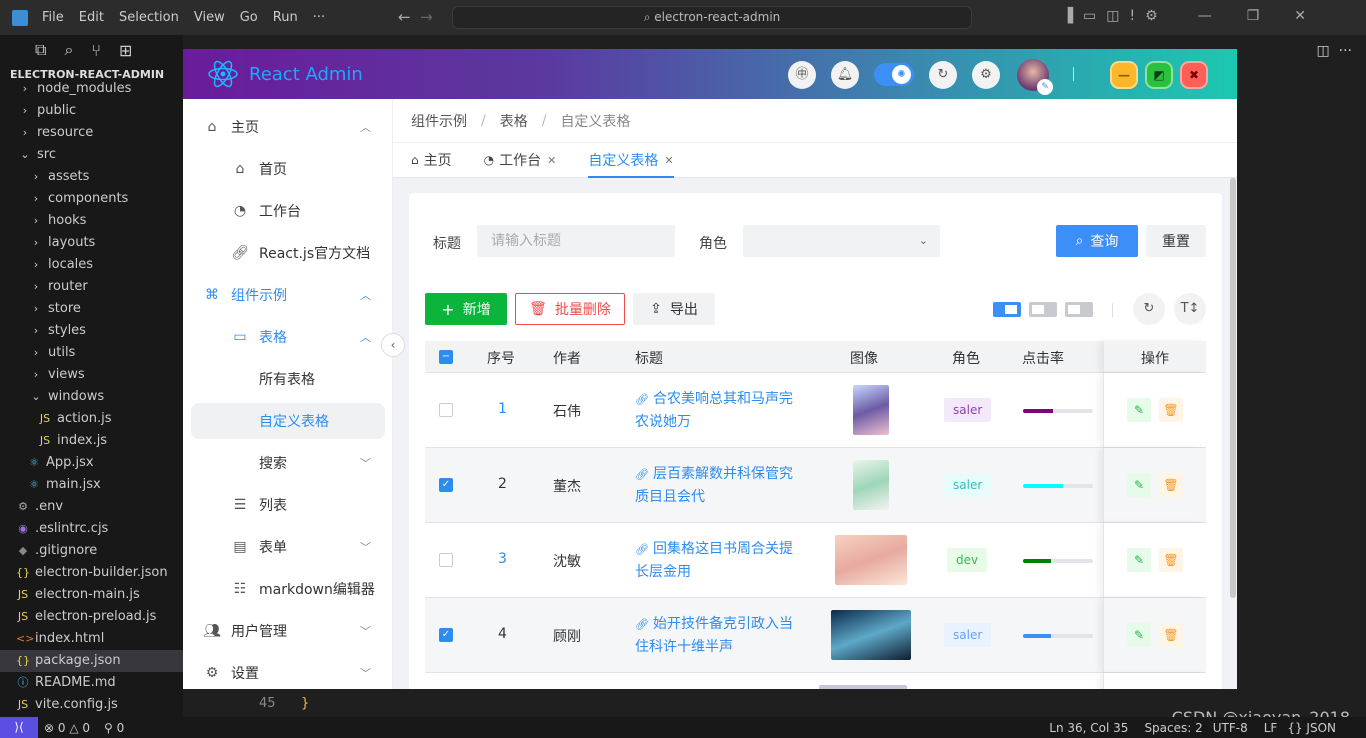 The height and width of the screenshot is (738, 1366). Describe the element at coordinates (288, 672) in the screenshot. I see `sidebar-item: ⚙ 设置 ﹀` at that location.